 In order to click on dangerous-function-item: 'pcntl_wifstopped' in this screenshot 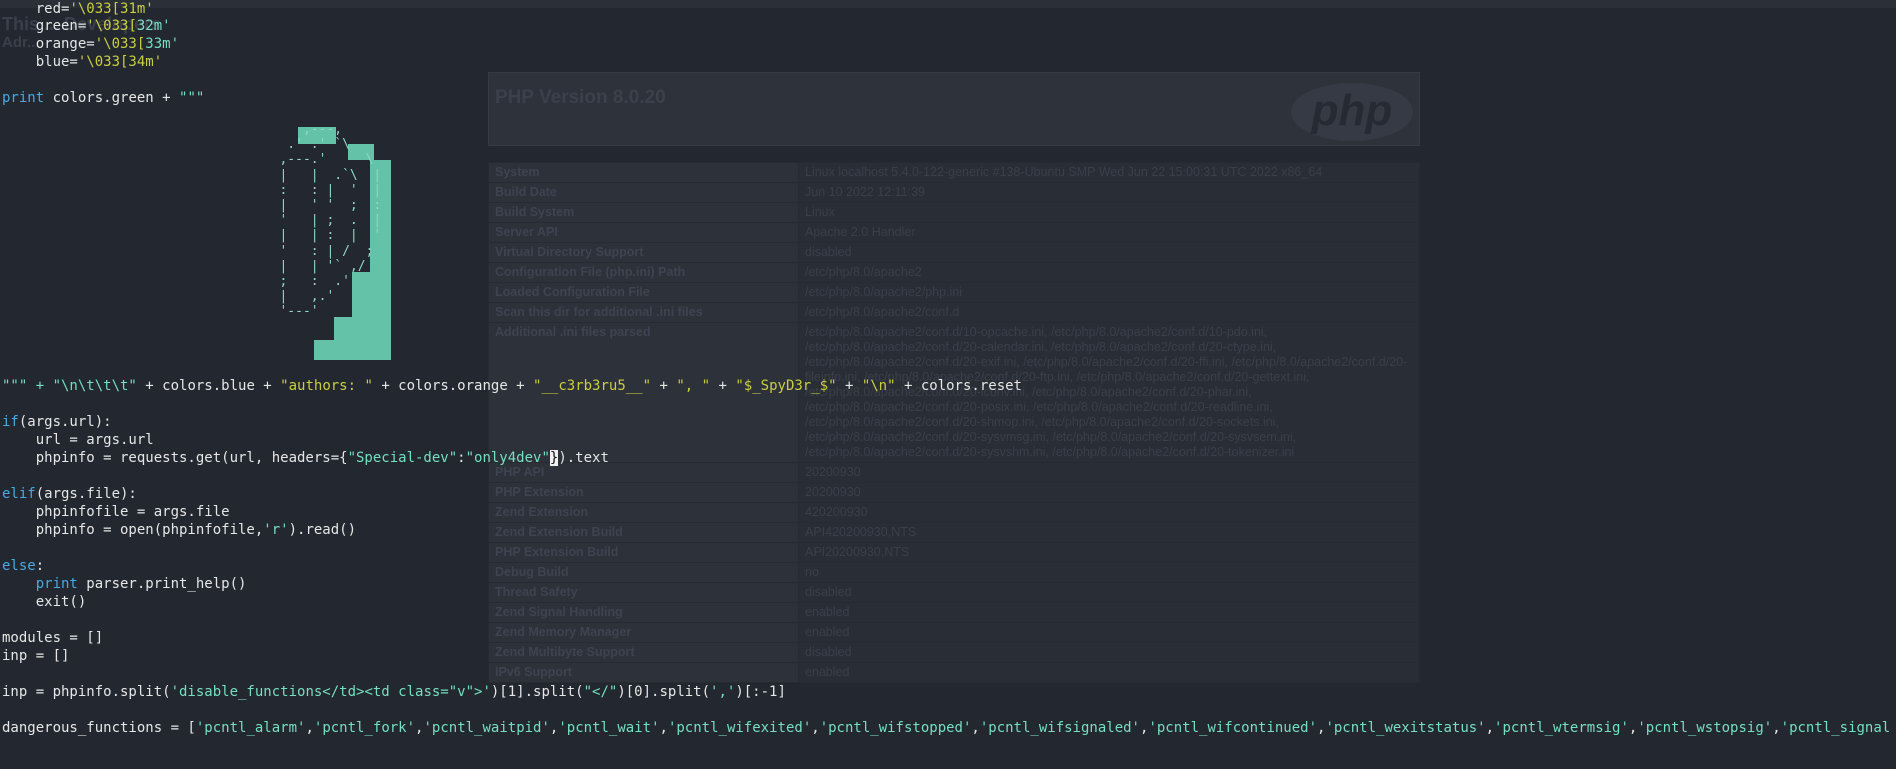, I will do `click(895, 728)`.